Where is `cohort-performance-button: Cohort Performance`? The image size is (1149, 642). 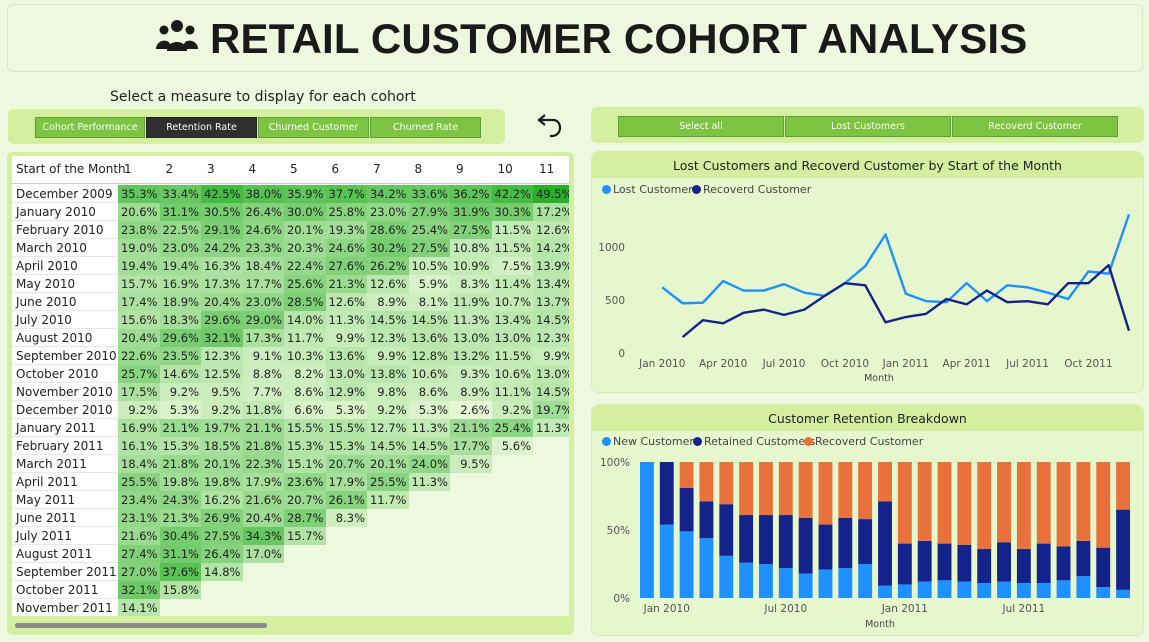
cohort-performance-button: Cohort Performance is located at coordinates (90, 127).